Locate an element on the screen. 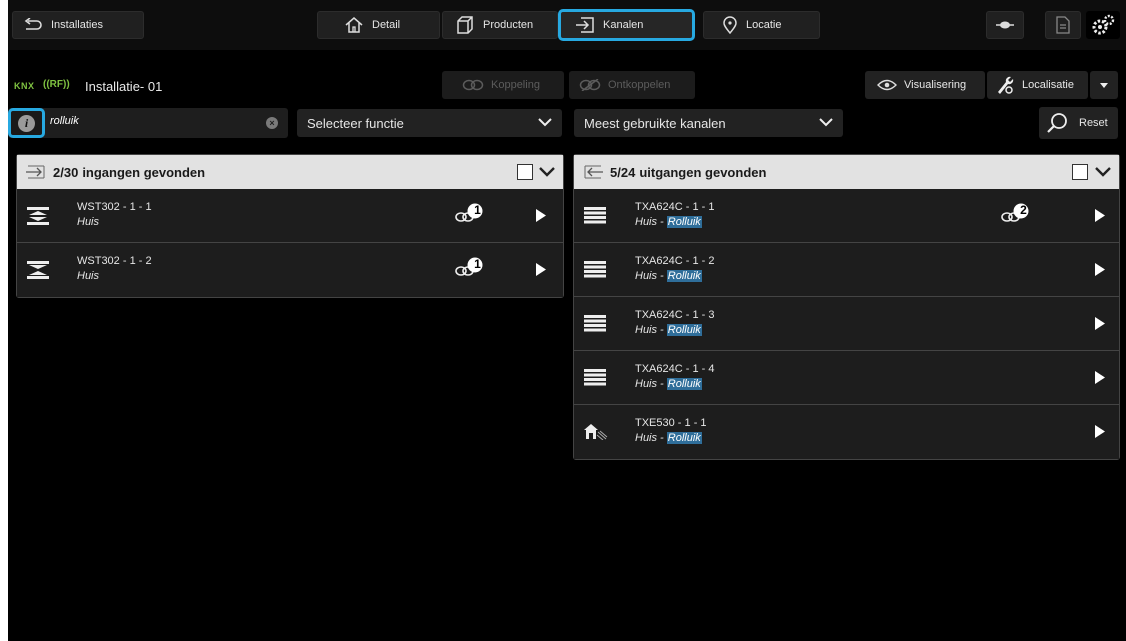  document-button is located at coordinates (1063, 25).